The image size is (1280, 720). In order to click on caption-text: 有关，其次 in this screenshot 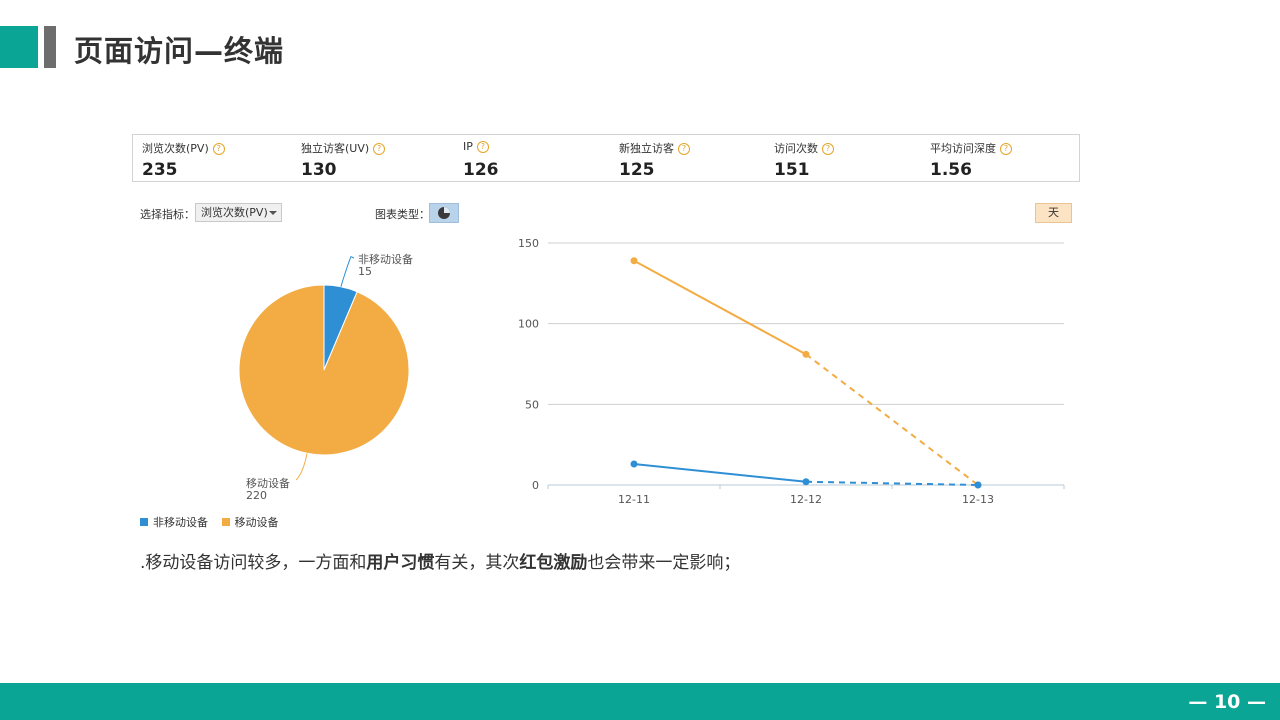, I will do `click(477, 563)`.